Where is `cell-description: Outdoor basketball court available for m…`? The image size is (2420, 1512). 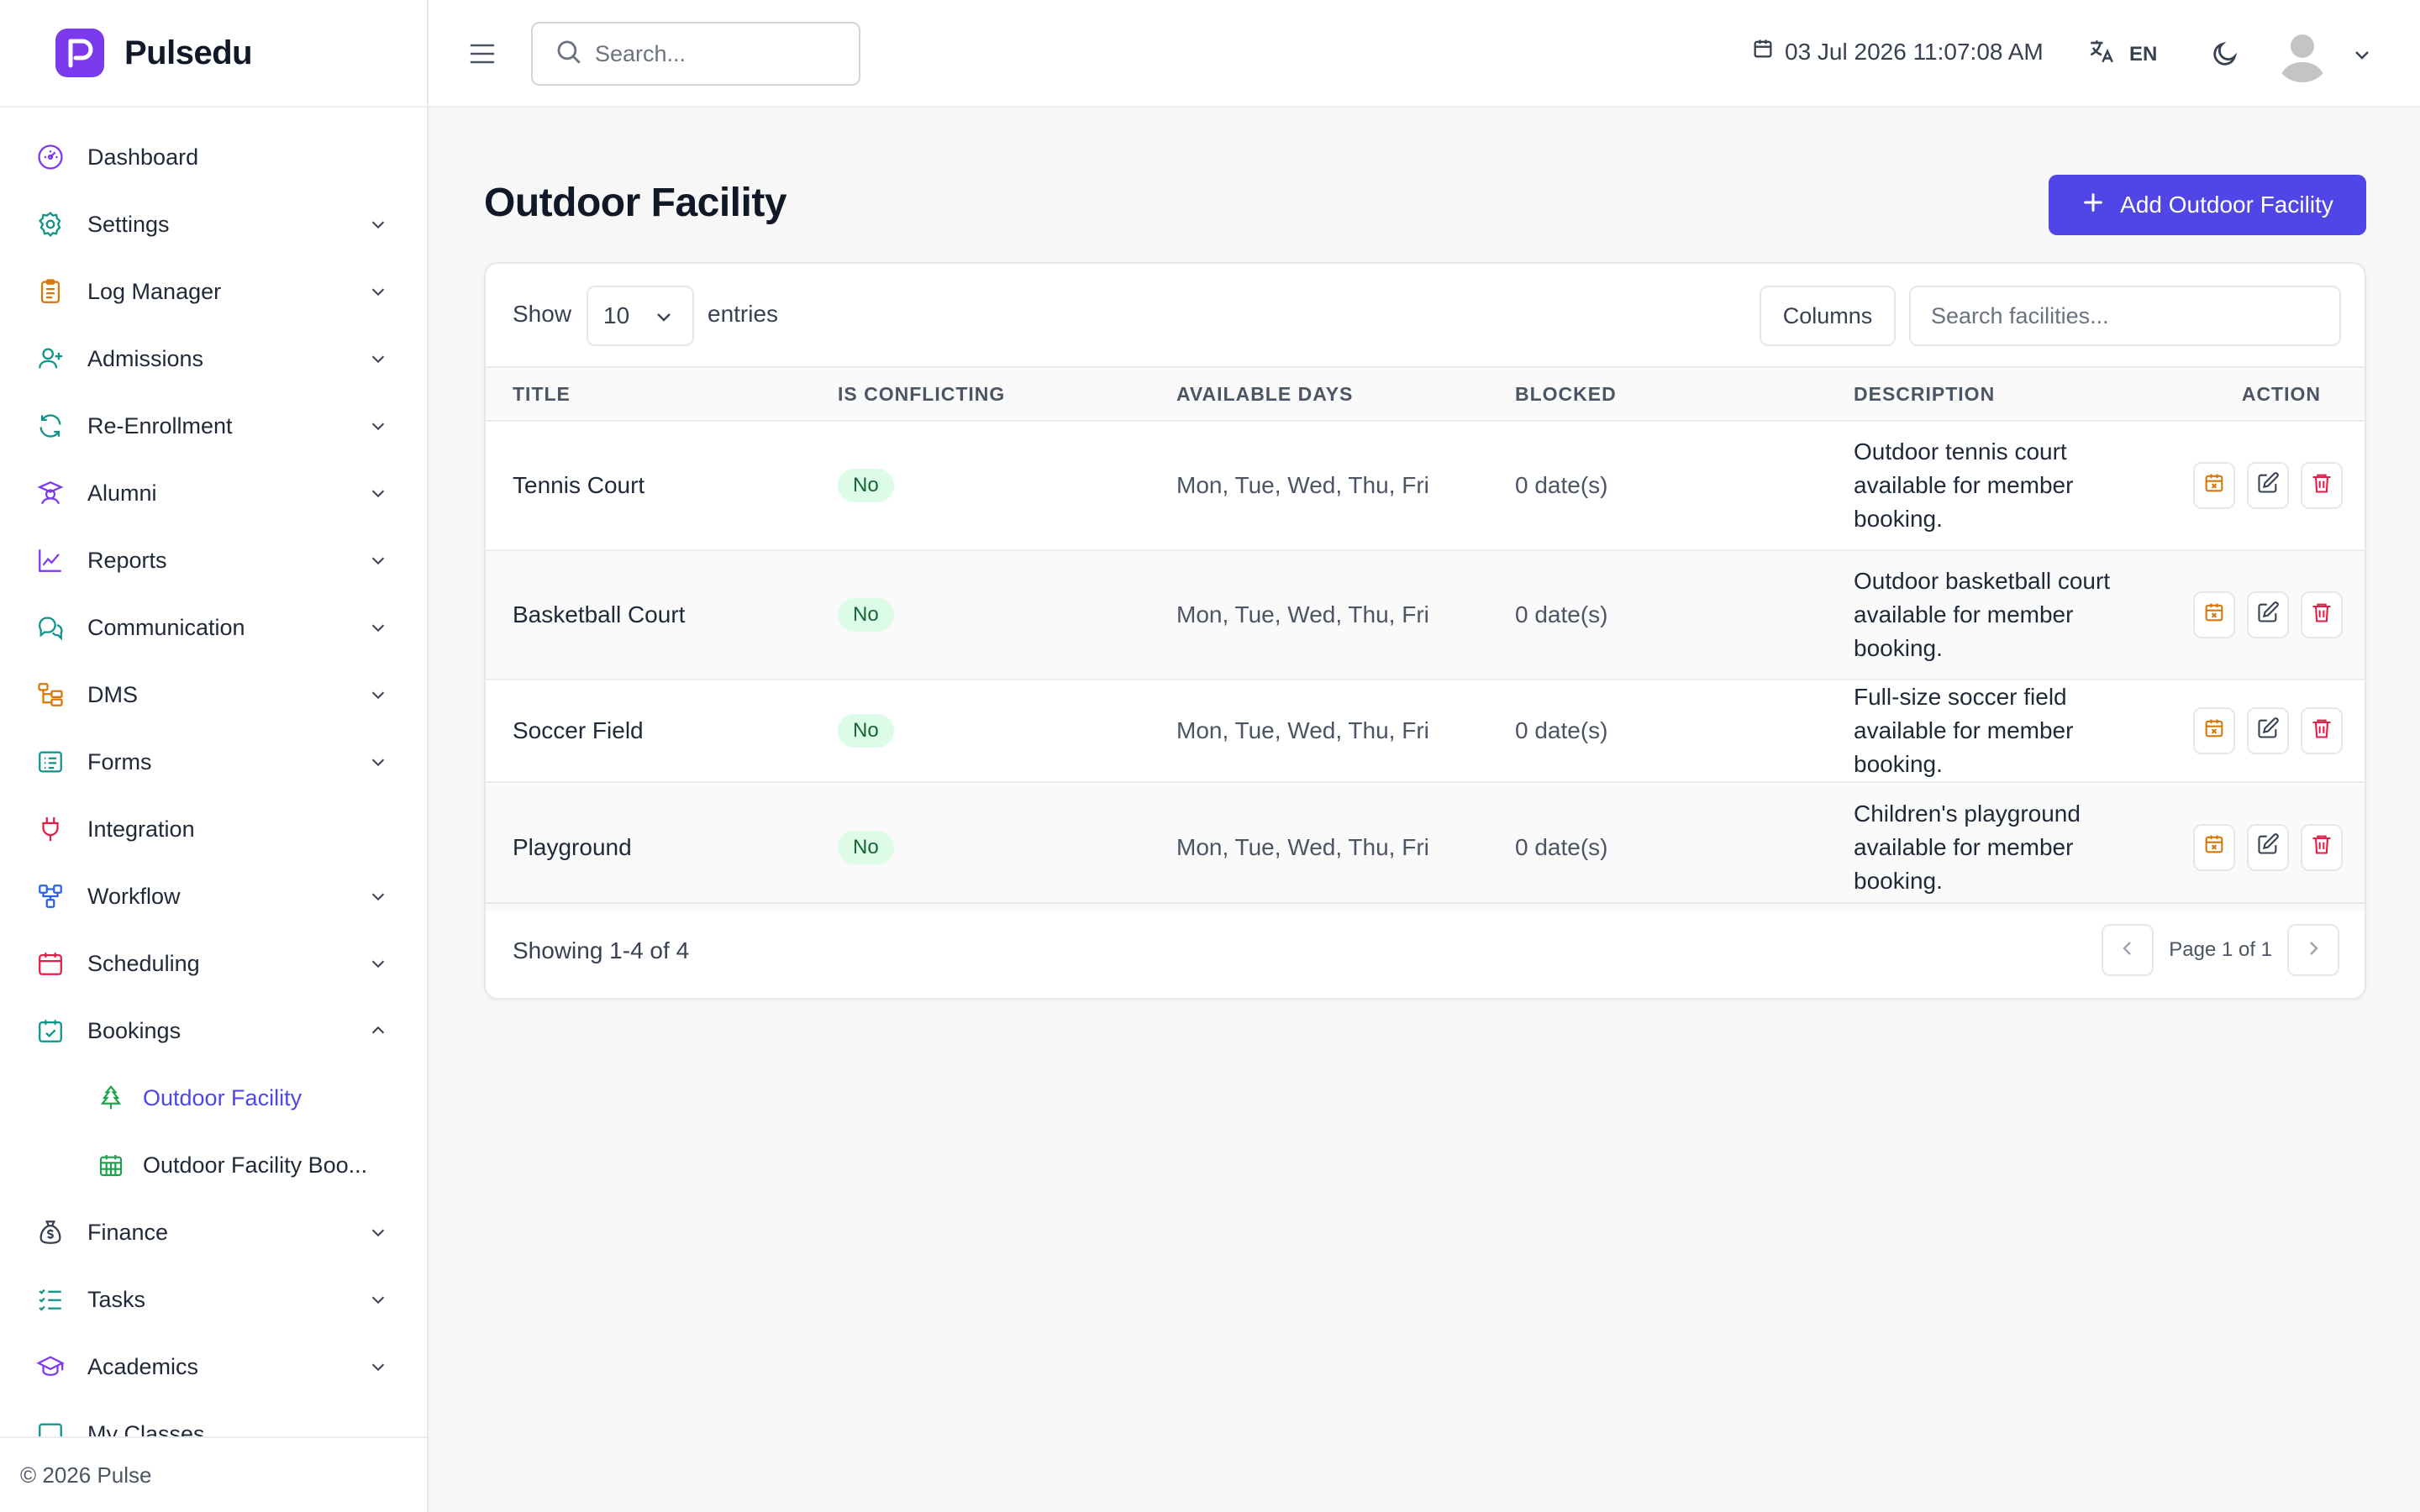 cell-description: Outdoor basketball court available for m… is located at coordinates (1983, 614).